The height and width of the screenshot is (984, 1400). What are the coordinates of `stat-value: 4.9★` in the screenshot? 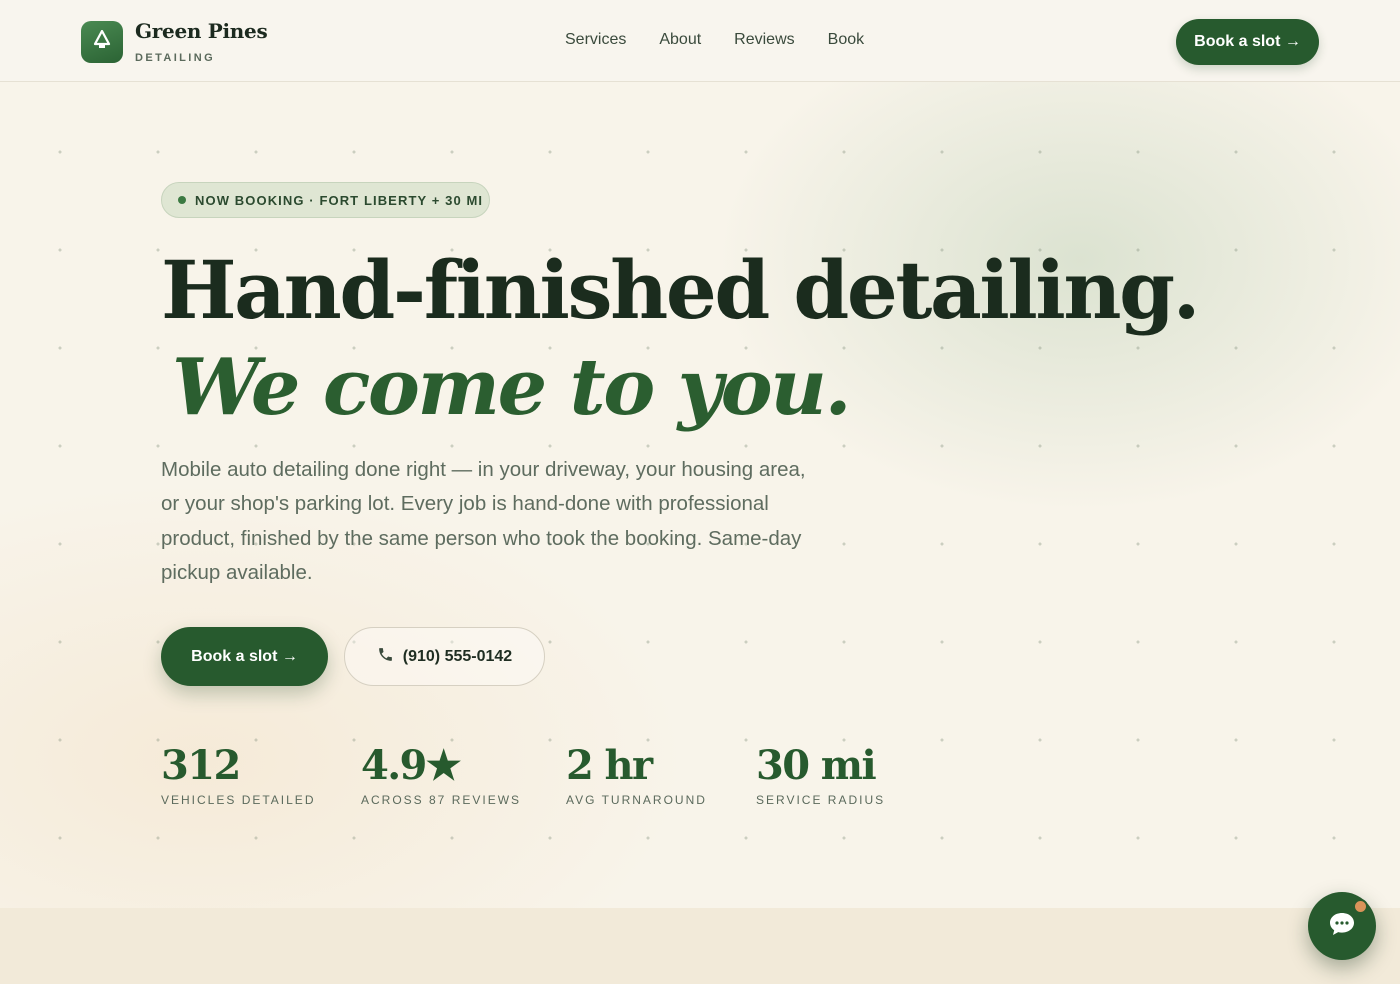 It's located at (411, 765).